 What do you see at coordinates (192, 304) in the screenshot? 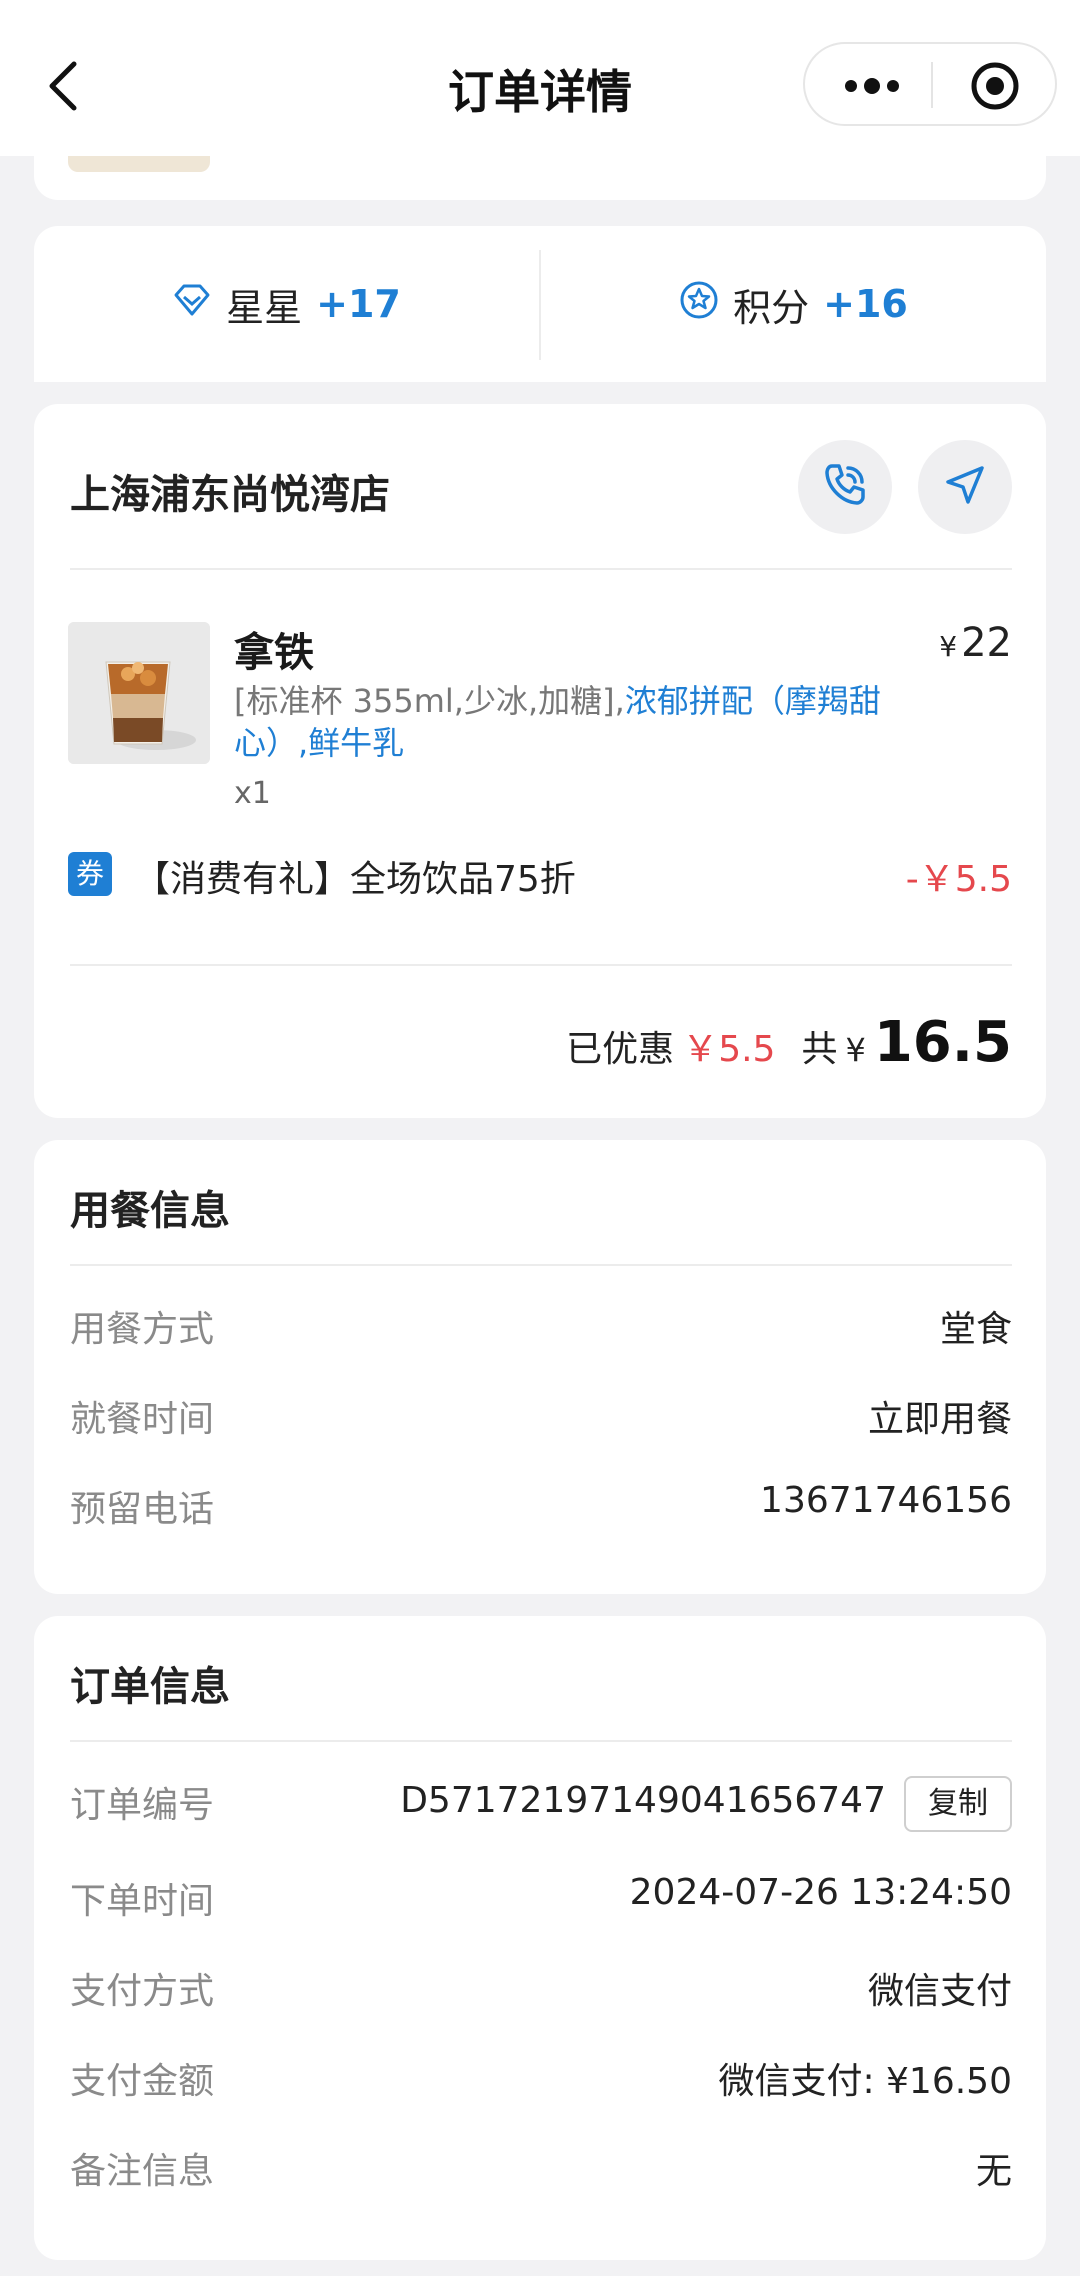
I see `diamond-icon` at bounding box center [192, 304].